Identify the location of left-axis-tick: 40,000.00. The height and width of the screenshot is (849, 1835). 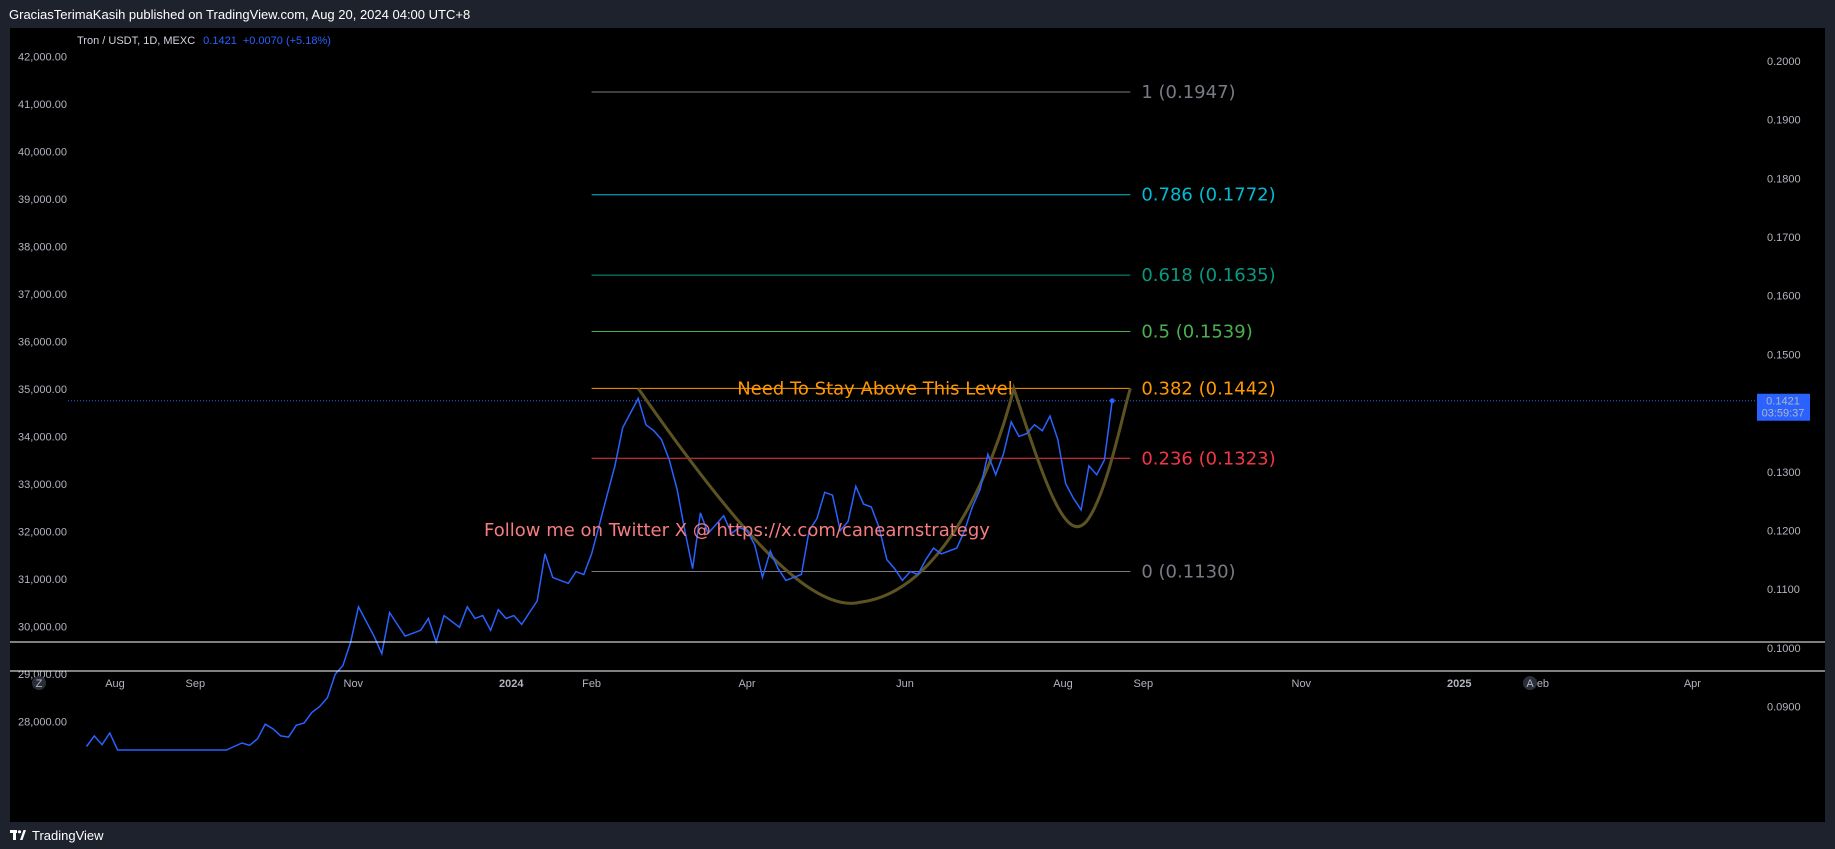
(42, 153).